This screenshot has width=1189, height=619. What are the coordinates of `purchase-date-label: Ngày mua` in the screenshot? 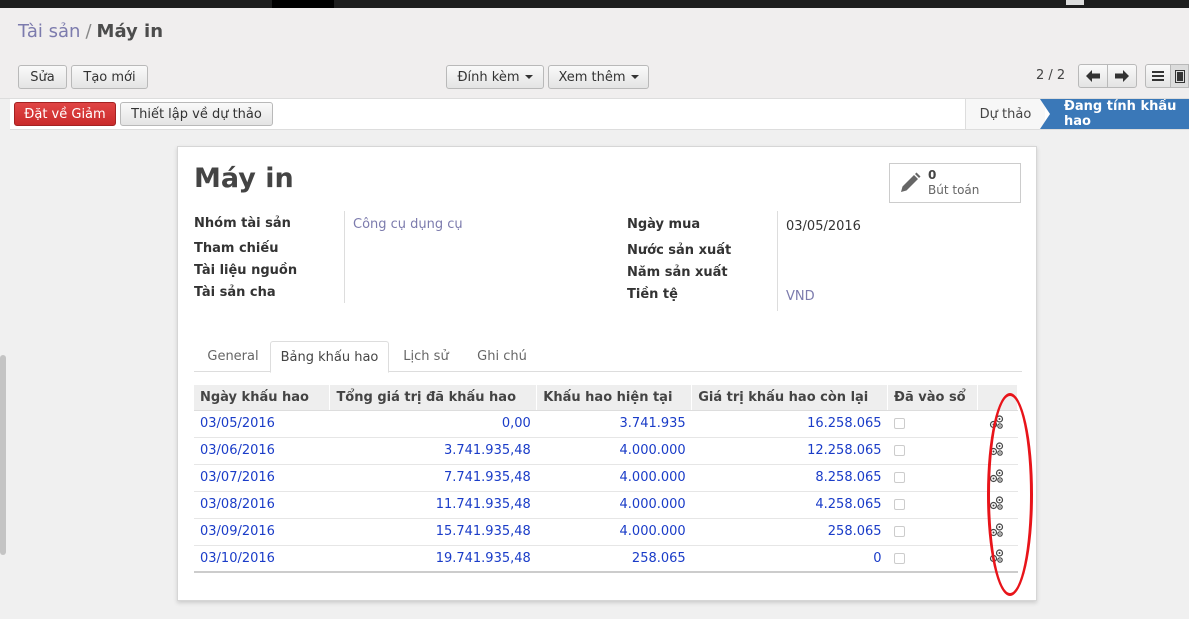 It's located at (664, 224).